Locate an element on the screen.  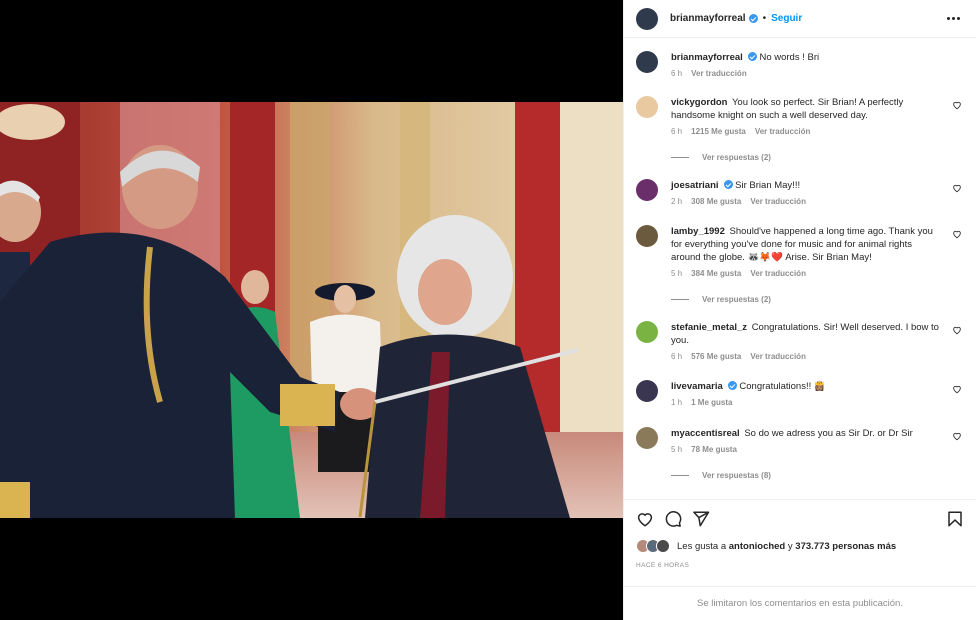
view-replies-label: Ver respuestas (8) is located at coordinates (736, 475).